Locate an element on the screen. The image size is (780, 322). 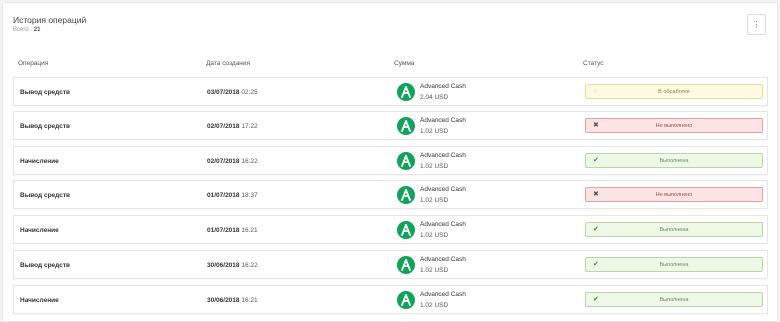
more-options-button: ⋮ is located at coordinates (756, 24).